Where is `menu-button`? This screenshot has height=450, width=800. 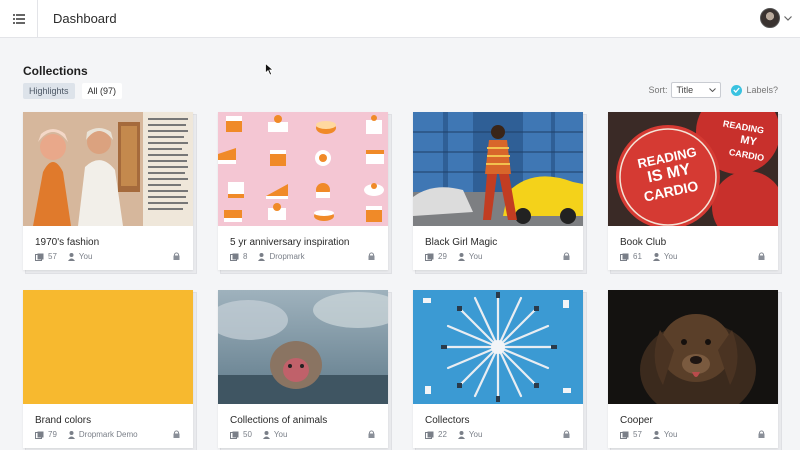
menu-button is located at coordinates (19, 19).